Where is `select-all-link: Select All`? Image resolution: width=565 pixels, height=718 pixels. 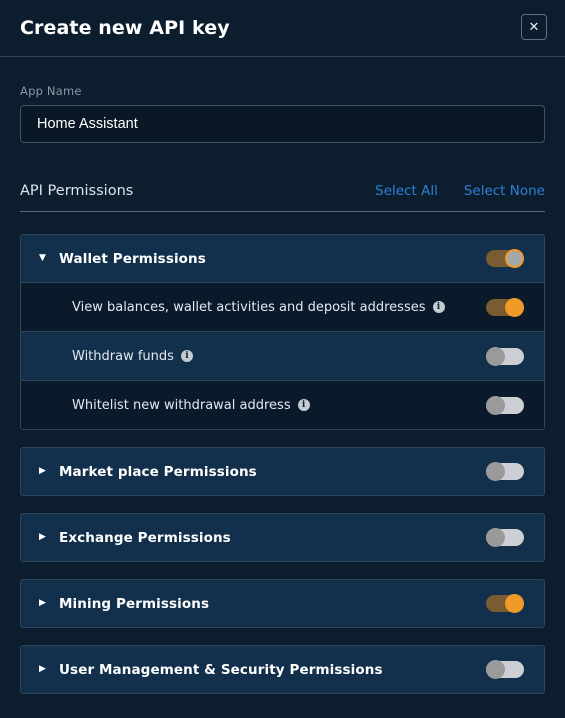
select-all-link: Select All is located at coordinates (406, 191).